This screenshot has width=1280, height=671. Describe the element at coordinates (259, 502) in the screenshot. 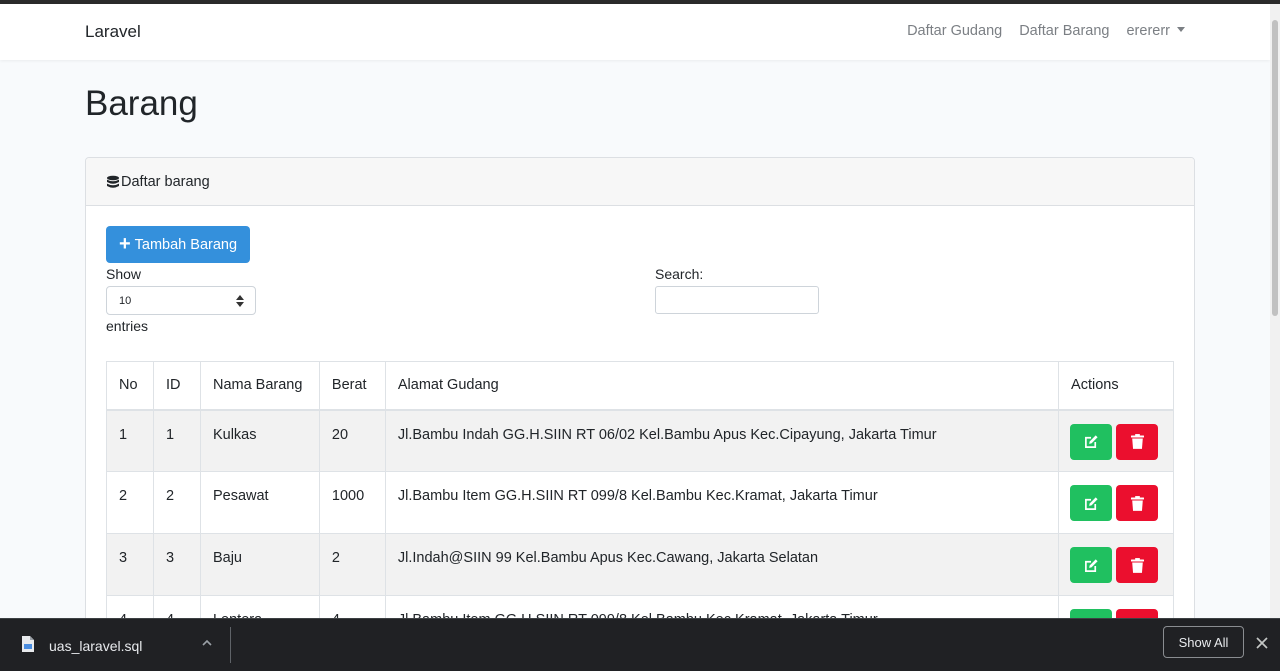

I see `cell-nama-barang: Pesawat` at that location.